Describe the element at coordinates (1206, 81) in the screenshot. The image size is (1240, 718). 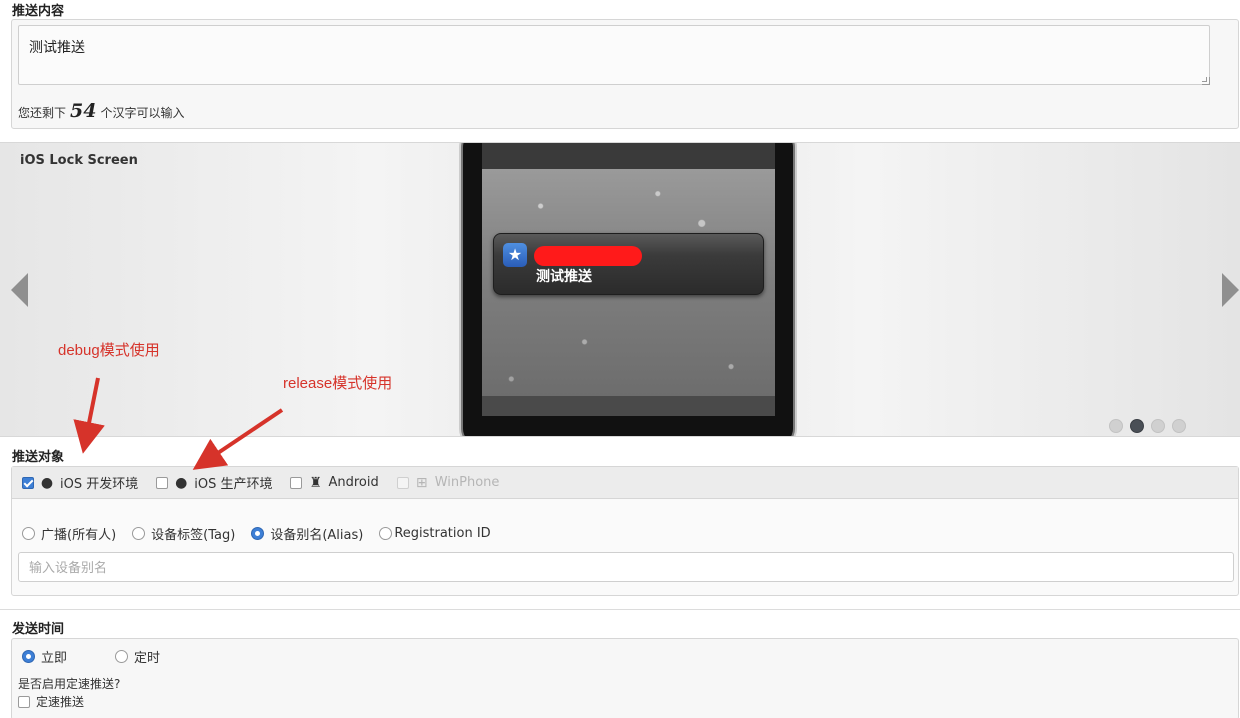
I see `resize-grip-icon` at that location.